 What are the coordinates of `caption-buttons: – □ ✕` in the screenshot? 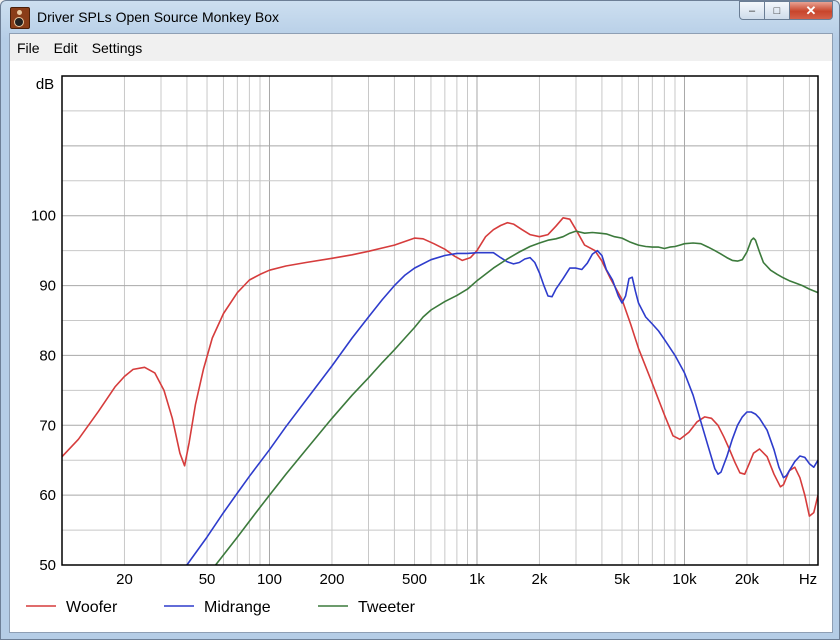 It's located at (786, 11).